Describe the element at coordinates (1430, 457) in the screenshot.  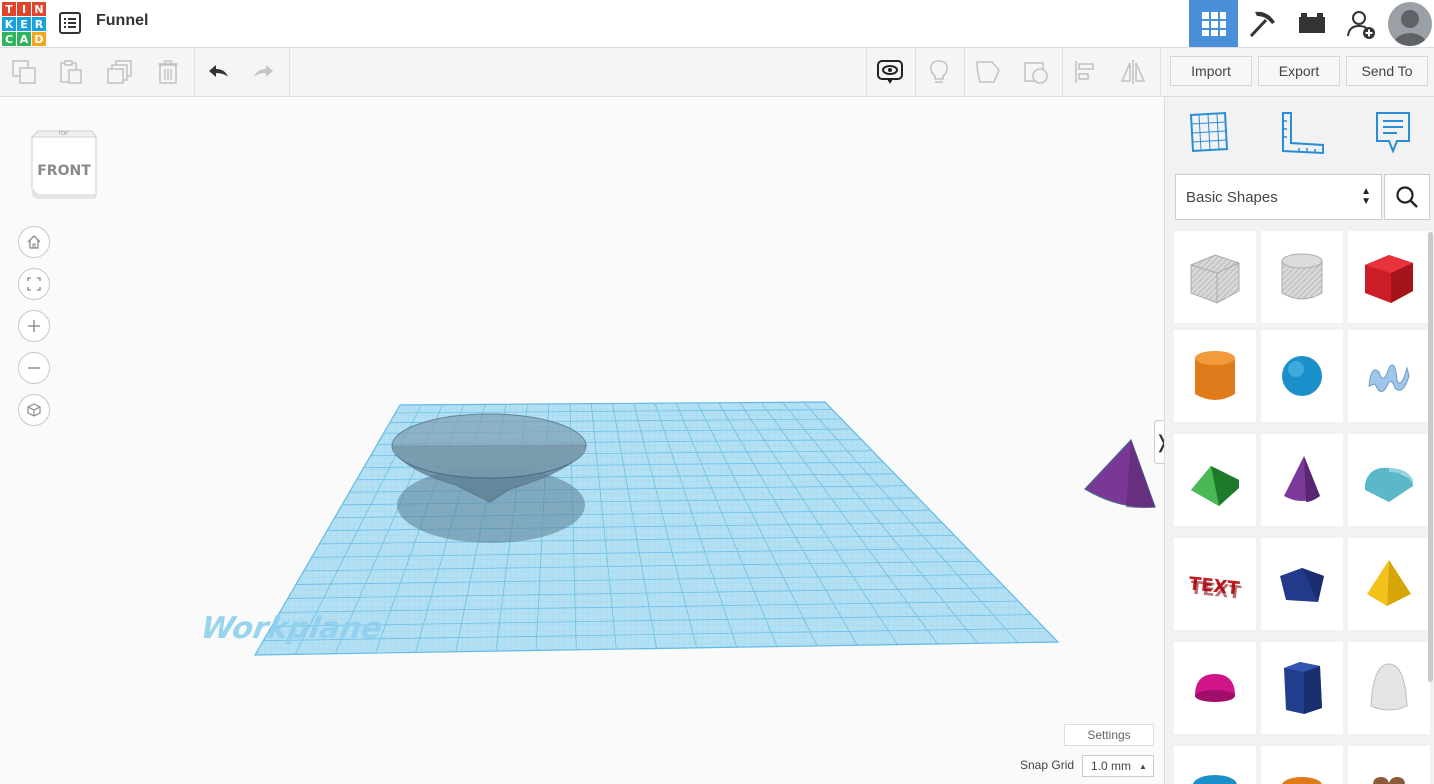
I see `panel-scrollbar` at that location.